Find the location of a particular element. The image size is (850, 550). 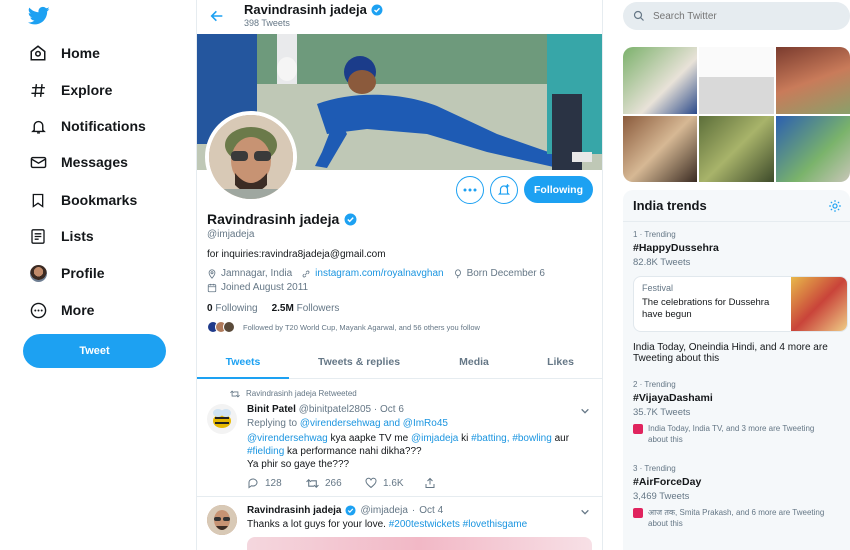

more-options-button is located at coordinates (470, 190).